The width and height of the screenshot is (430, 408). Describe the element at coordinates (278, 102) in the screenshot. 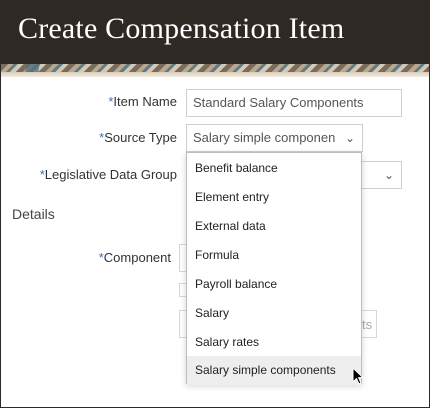

I see `item-name-value: Standard Salary Components` at that location.